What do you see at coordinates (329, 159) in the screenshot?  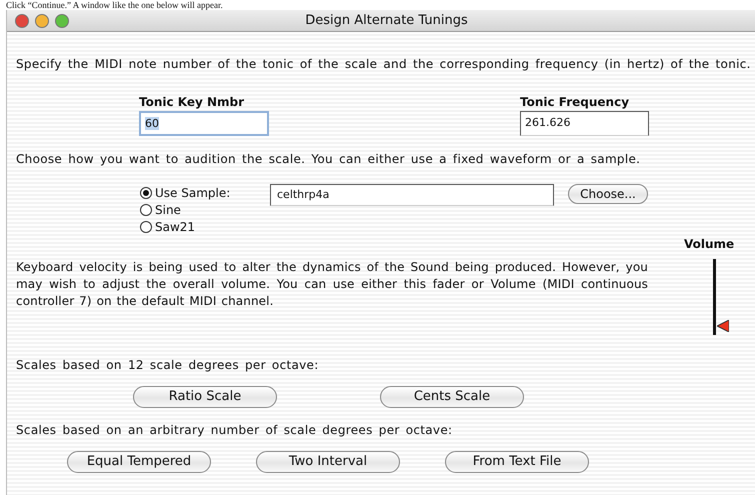 I see `instruction-text: Choose how you want to audition the scale. You can either use a fixed waveform or a sample.` at bounding box center [329, 159].